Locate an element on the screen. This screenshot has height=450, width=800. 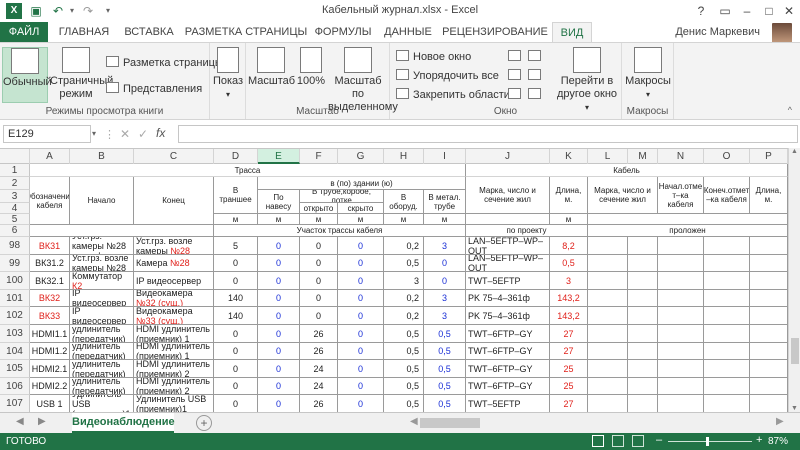
row-header: 99 is located at coordinates (15, 263).